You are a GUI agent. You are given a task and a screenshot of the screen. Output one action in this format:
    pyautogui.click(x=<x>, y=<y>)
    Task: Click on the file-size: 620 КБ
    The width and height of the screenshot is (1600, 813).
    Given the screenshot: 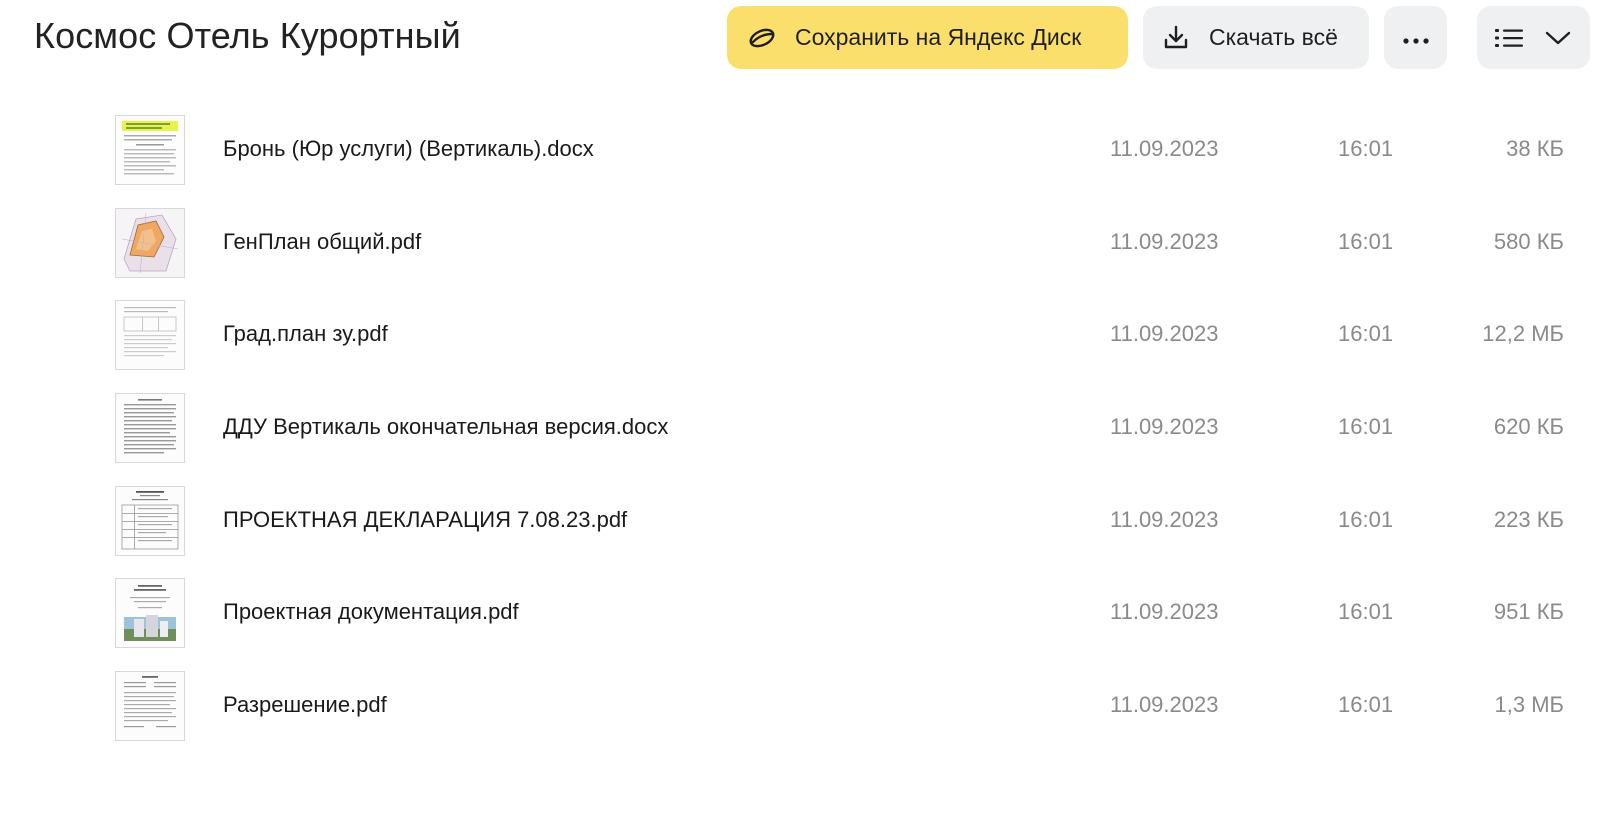 What is the action you would take?
    pyautogui.click(x=1528, y=427)
    